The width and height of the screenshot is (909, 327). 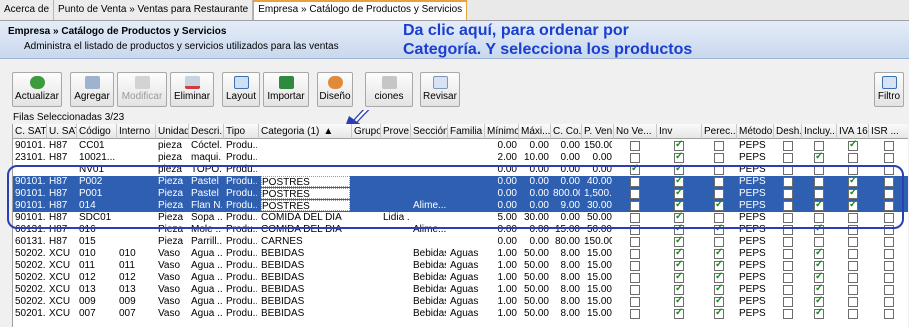 I want to click on column-header: Unidad, so click(x=172, y=131).